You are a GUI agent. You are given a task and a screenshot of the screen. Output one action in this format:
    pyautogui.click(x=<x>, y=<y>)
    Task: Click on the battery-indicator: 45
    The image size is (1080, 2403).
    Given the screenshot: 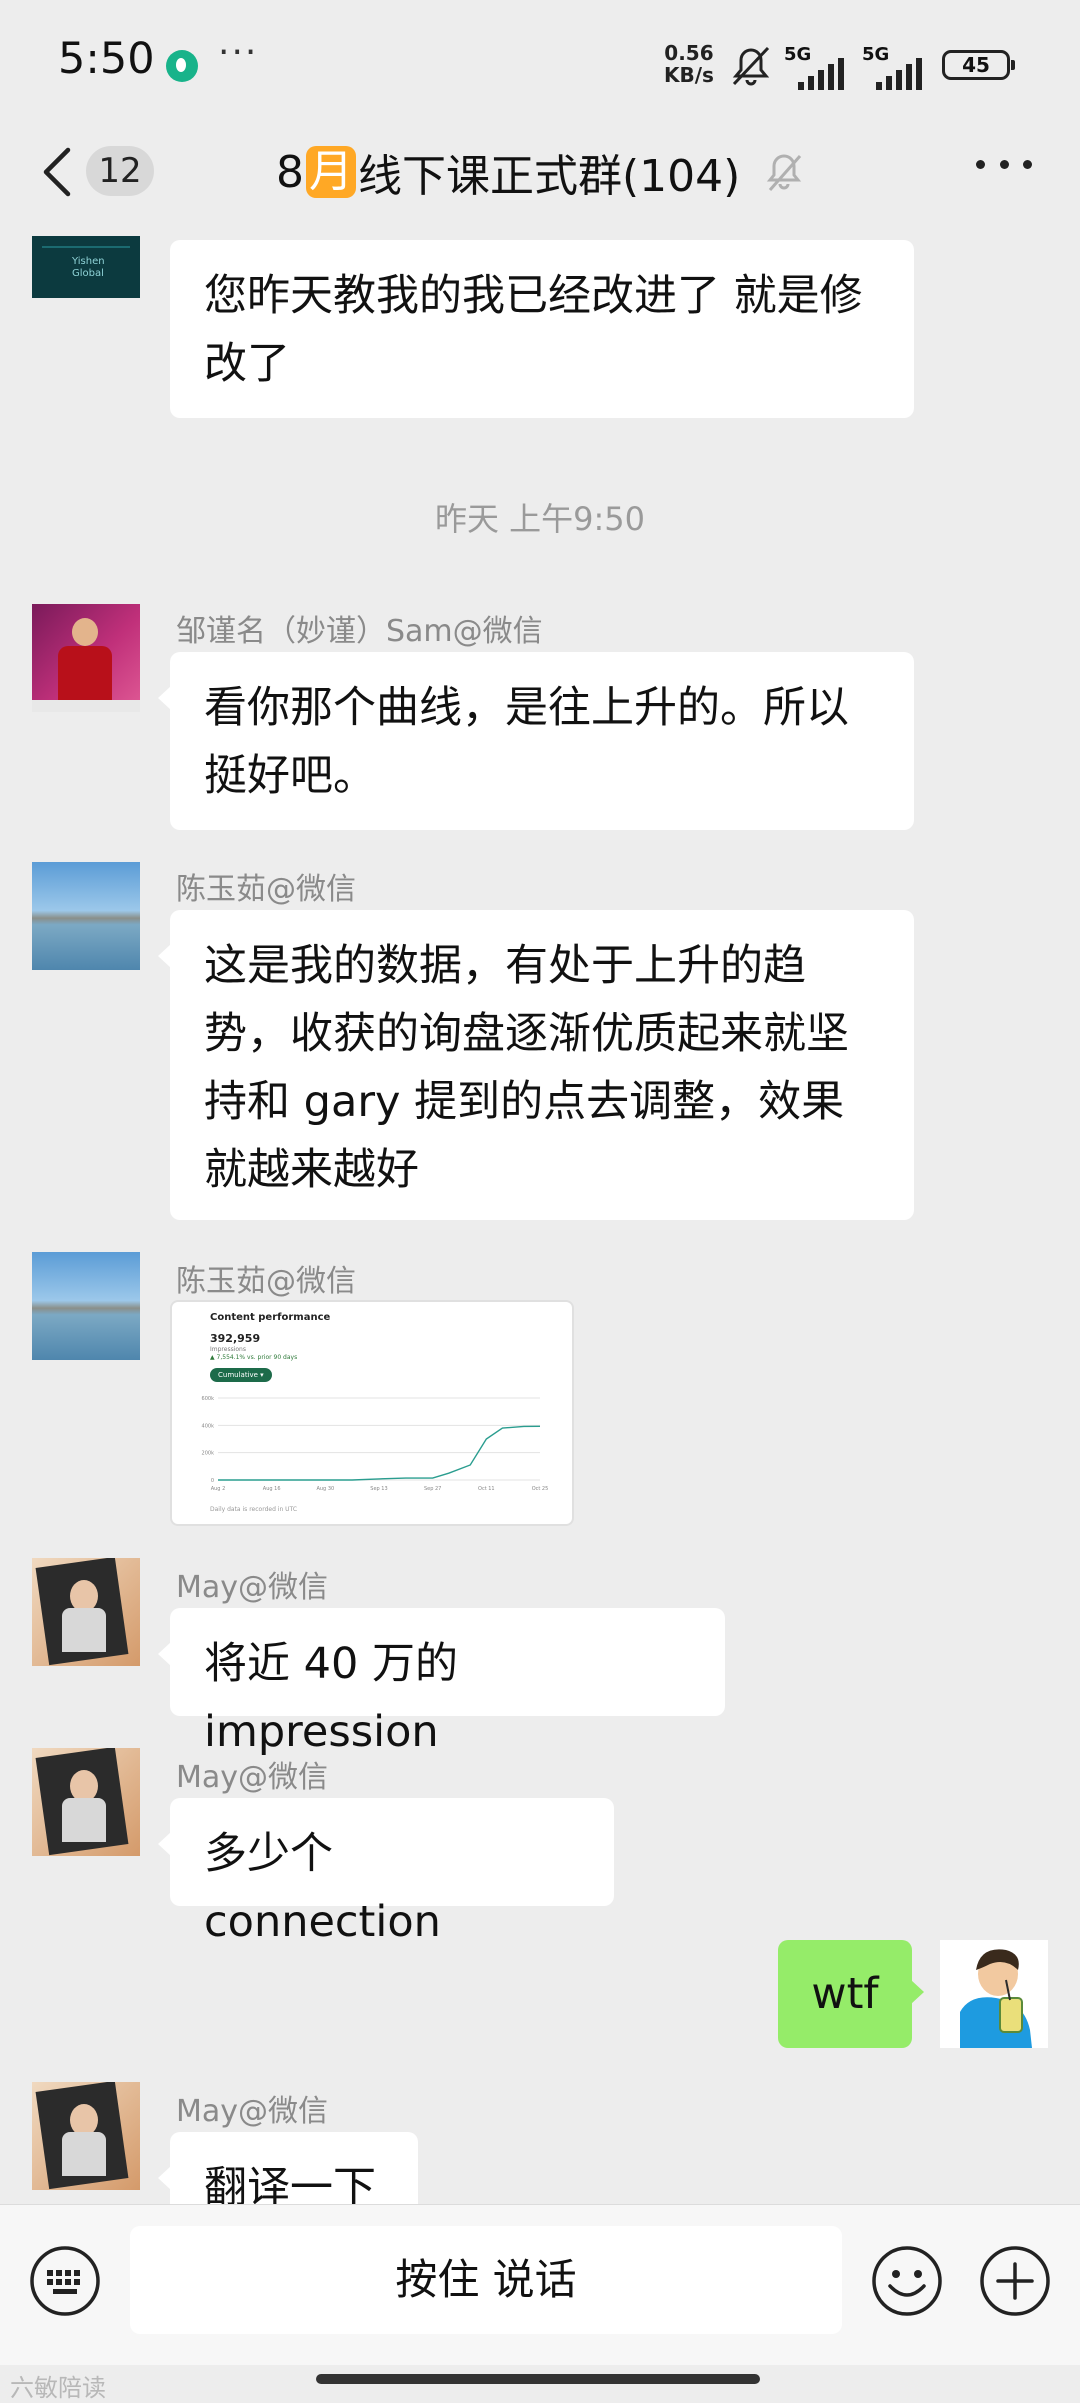 What is the action you would take?
    pyautogui.click(x=978, y=65)
    